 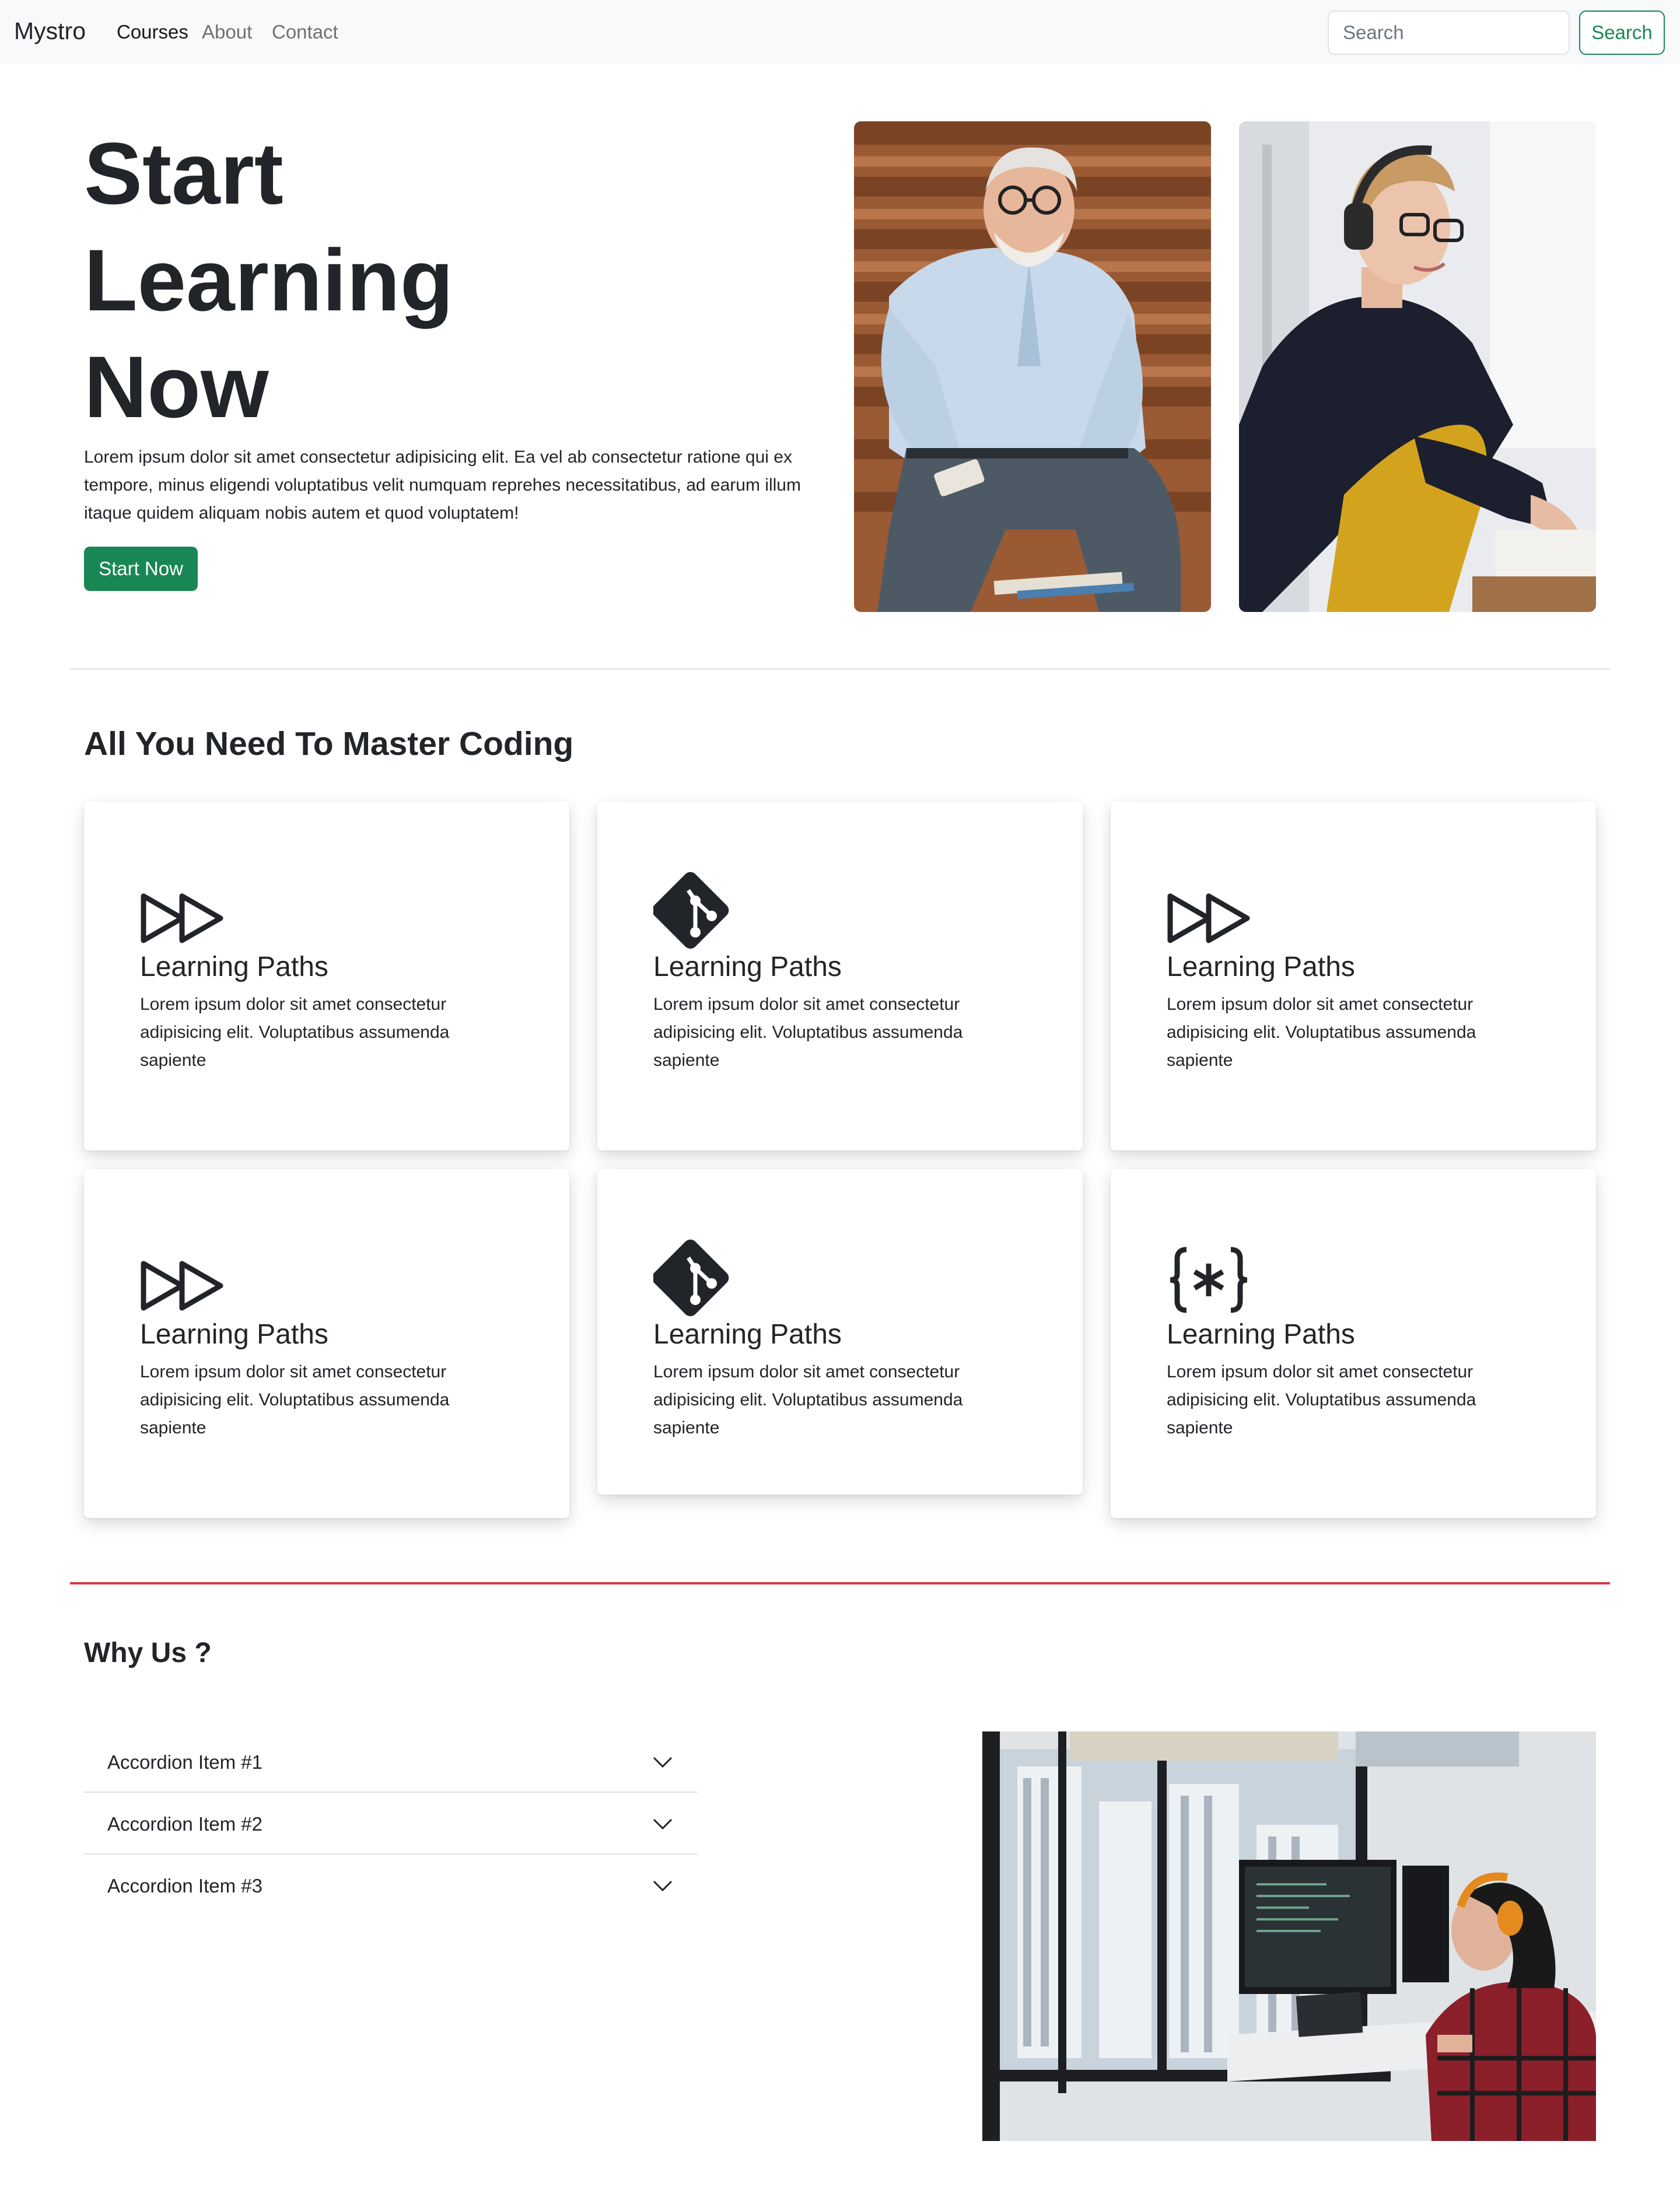 I want to click on hero-title-line-2: Learning, so click(x=269, y=280).